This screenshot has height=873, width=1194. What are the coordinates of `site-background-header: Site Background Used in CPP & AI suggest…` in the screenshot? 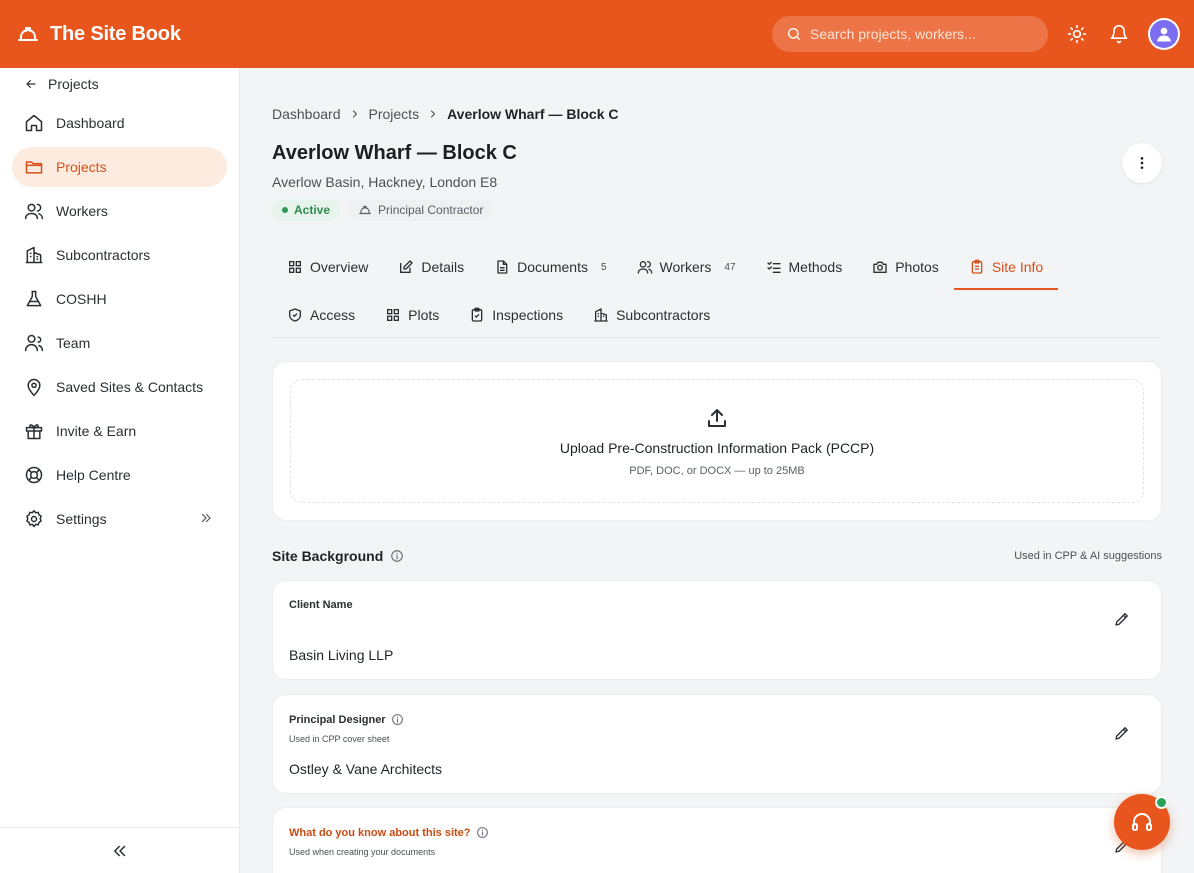 It's located at (717, 556).